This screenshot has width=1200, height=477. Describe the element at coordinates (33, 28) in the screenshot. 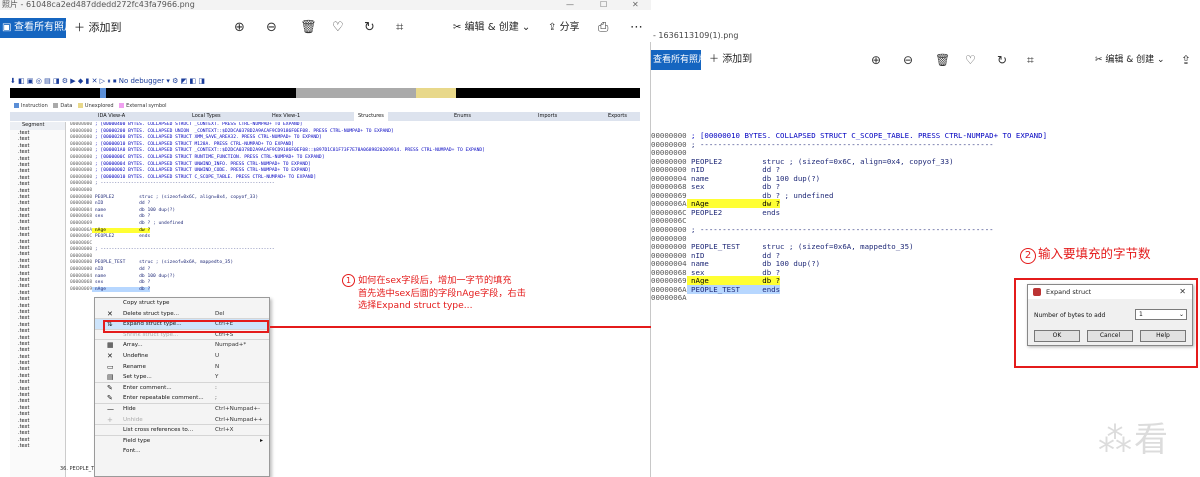

I see `view-all-photos-button: ▣ 查看所有照片` at that location.